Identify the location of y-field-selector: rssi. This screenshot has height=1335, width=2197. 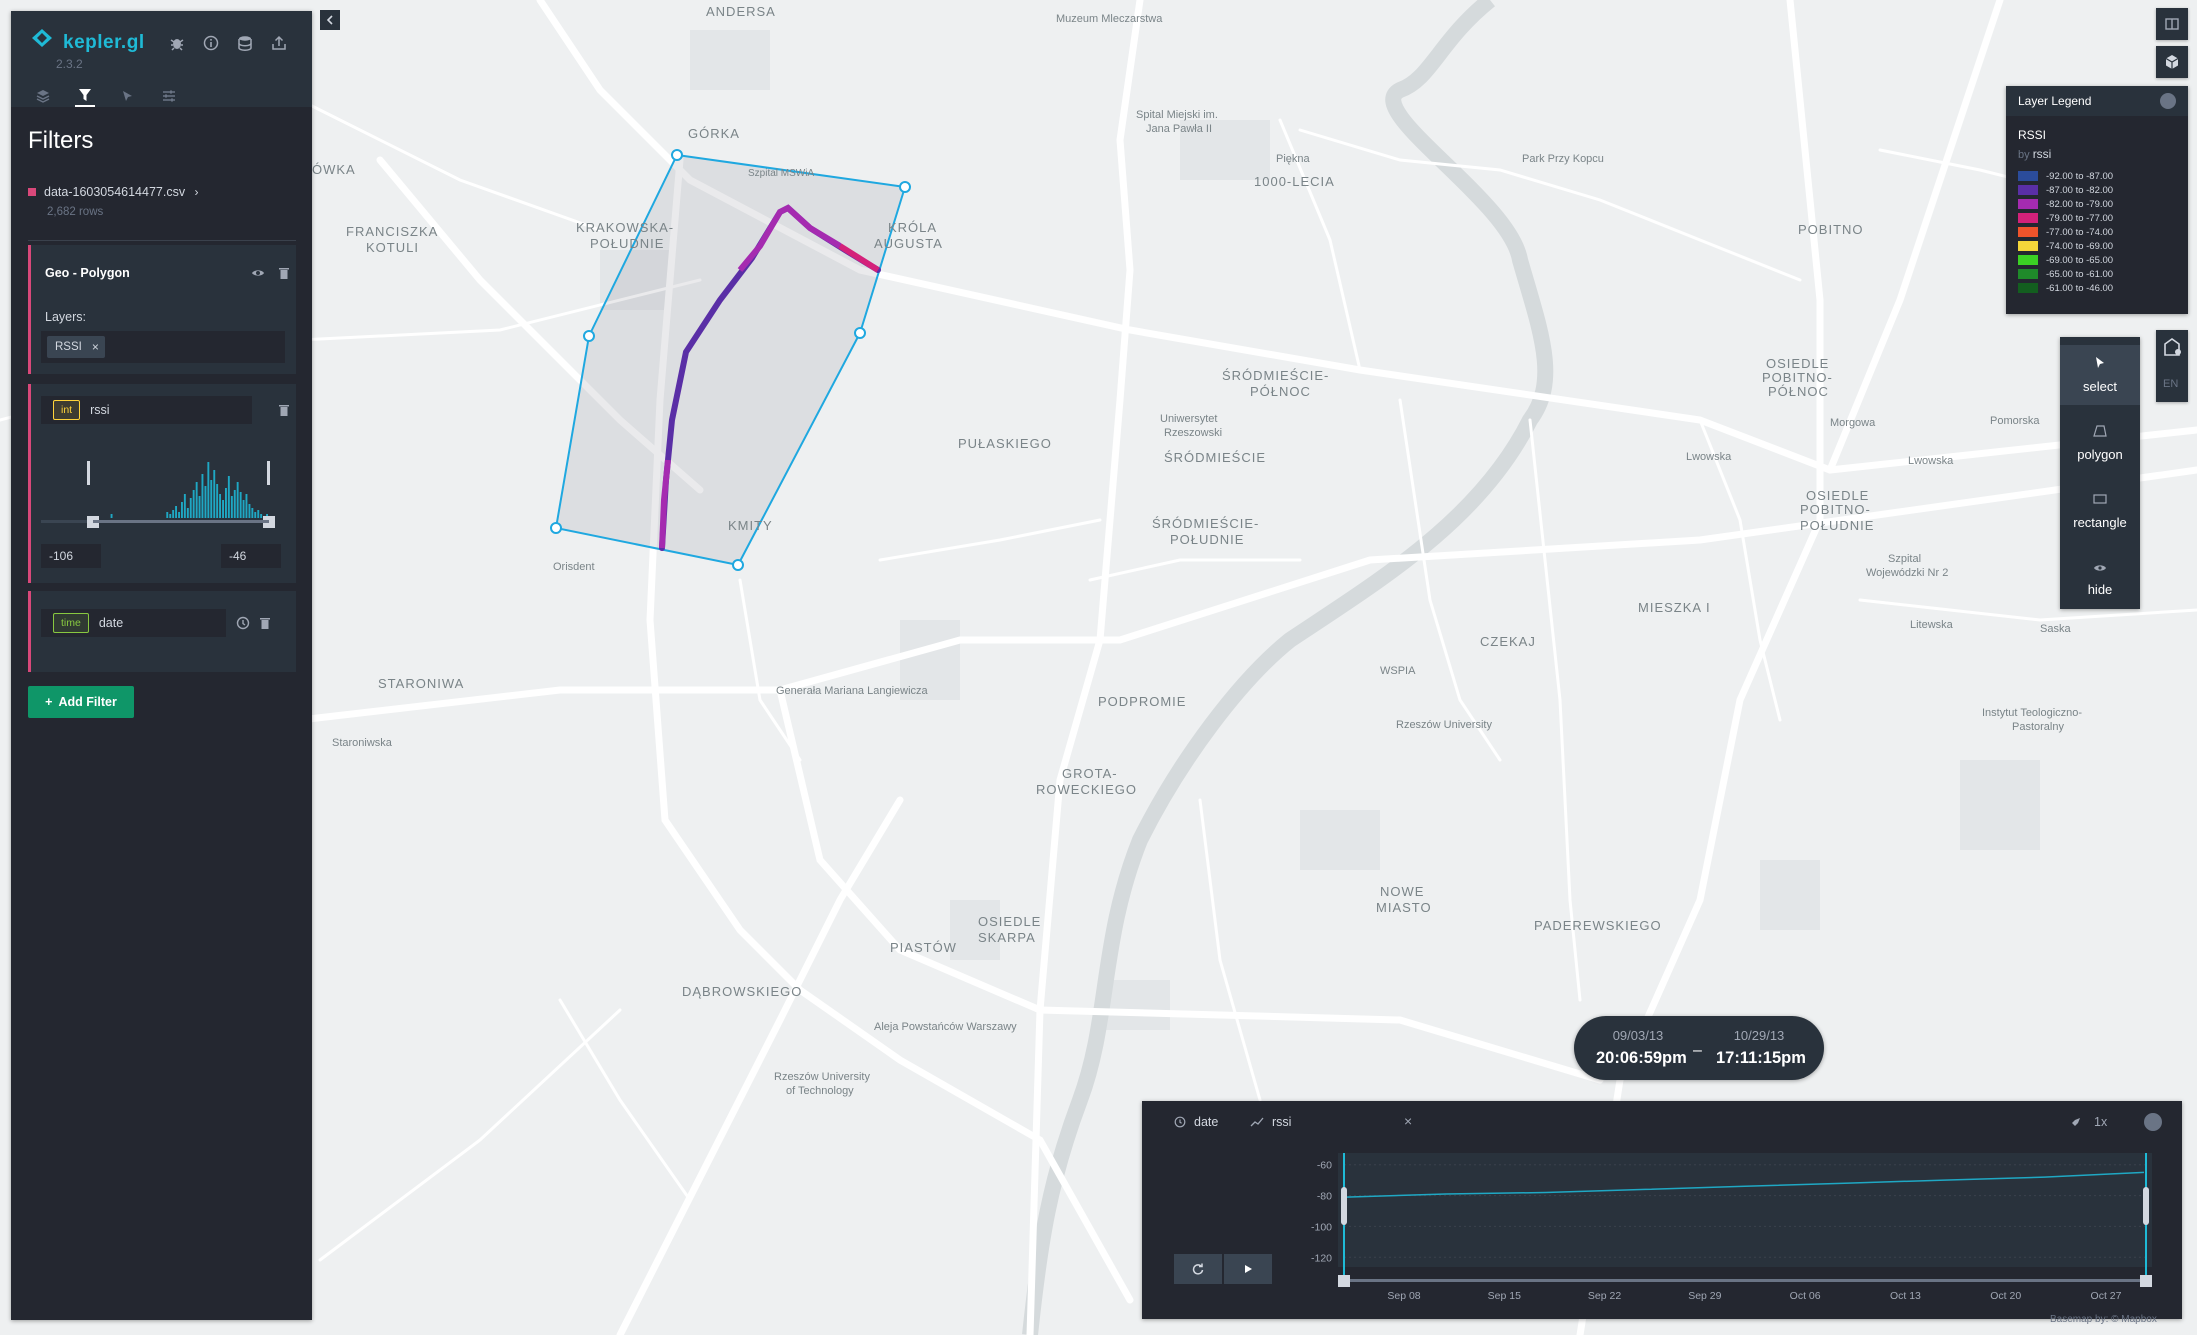
(1270, 1122).